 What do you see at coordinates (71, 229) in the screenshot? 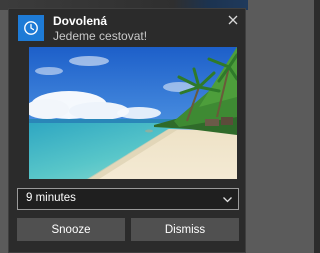
I see `snooze-button: Snooze` at bounding box center [71, 229].